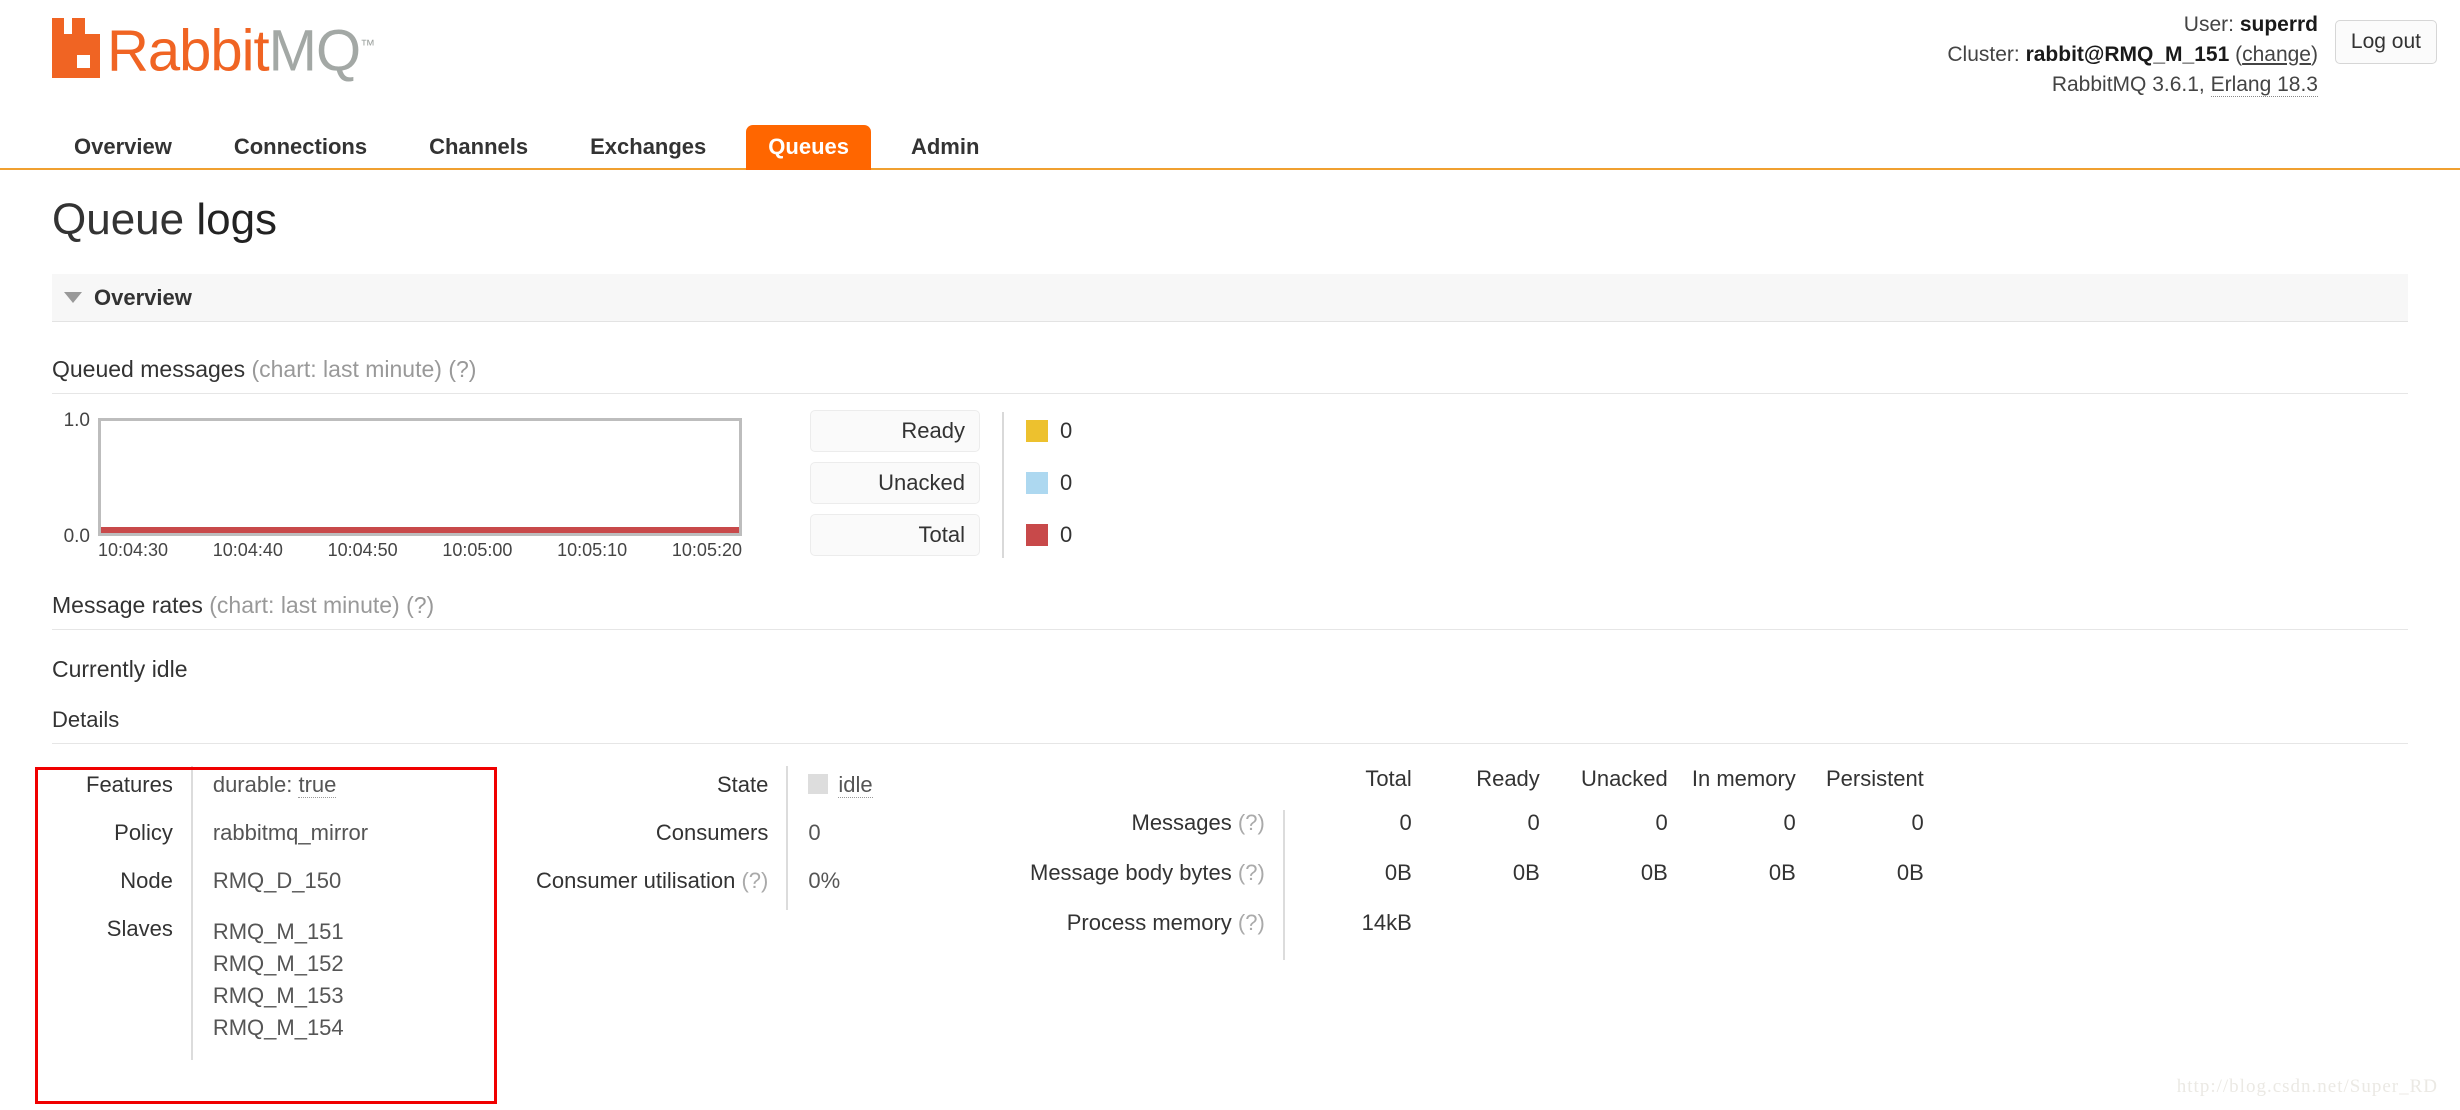 Image resolution: width=2460 pixels, height=1110 pixels. What do you see at coordinates (1131, 872) in the screenshot?
I see `stats-row-body-bytes-label: Message body bytes` at bounding box center [1131, 872].